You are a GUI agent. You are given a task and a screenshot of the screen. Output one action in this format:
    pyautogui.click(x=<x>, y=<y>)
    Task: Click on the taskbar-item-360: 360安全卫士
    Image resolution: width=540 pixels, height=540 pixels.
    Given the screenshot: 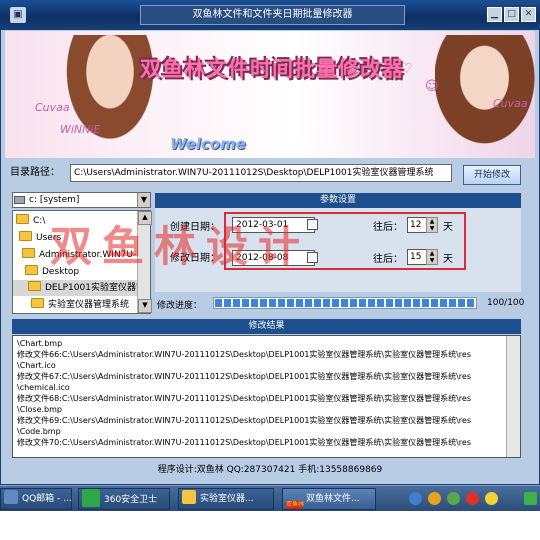 What is the action you would take?
    pyautogui.click(x=124, y=499)
    